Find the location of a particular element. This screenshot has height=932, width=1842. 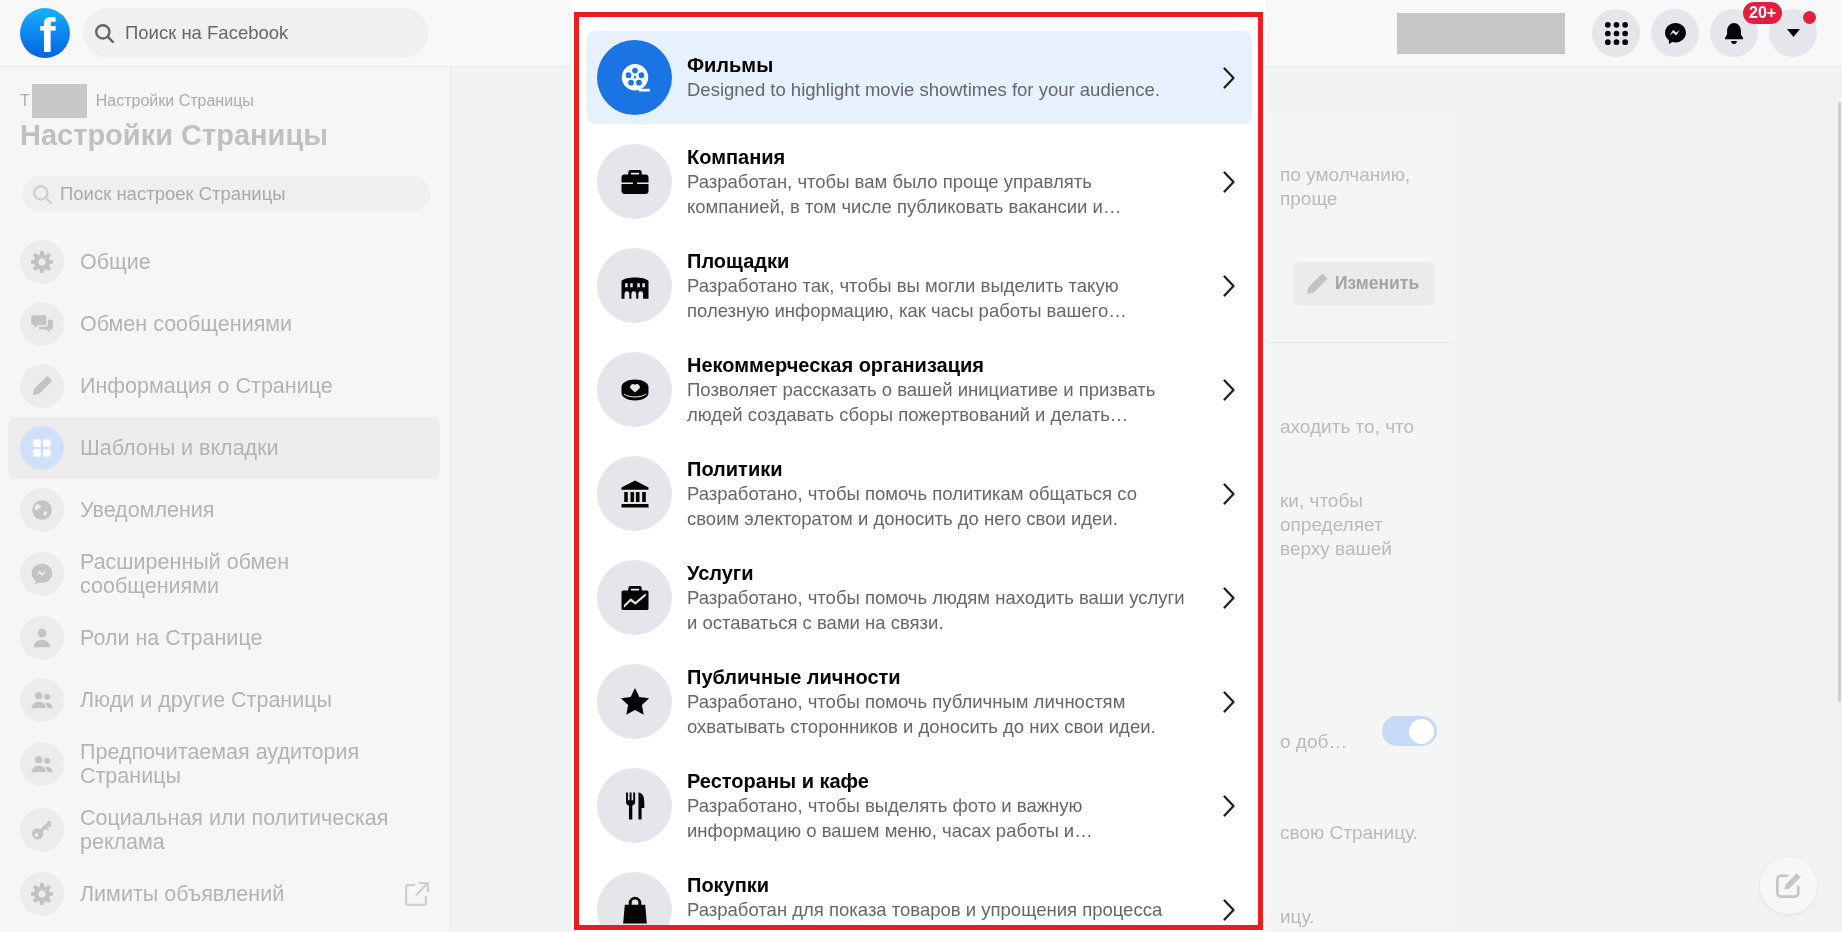

sidebar-item: Расширенный обмен сообщениями is located at coordinates (224, 574).